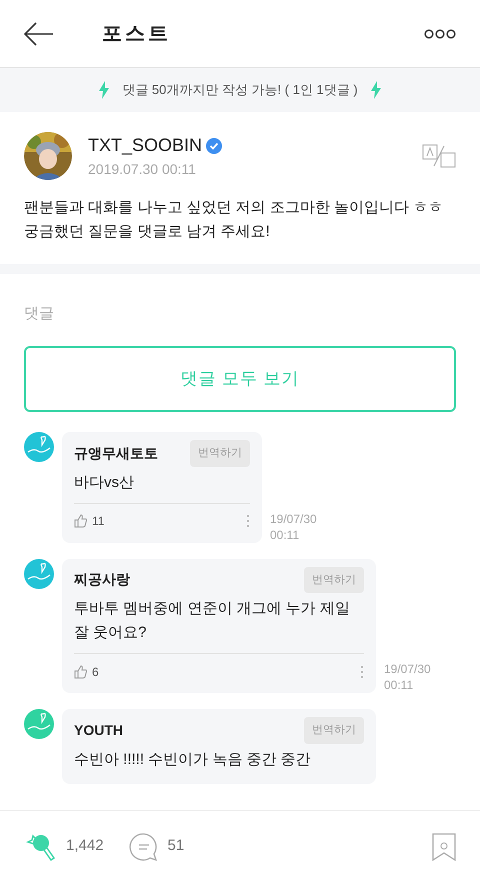 This screenshot has height=882, width=480. I want to click on author-name: TXT_SOOBIN, so click(145, 145).